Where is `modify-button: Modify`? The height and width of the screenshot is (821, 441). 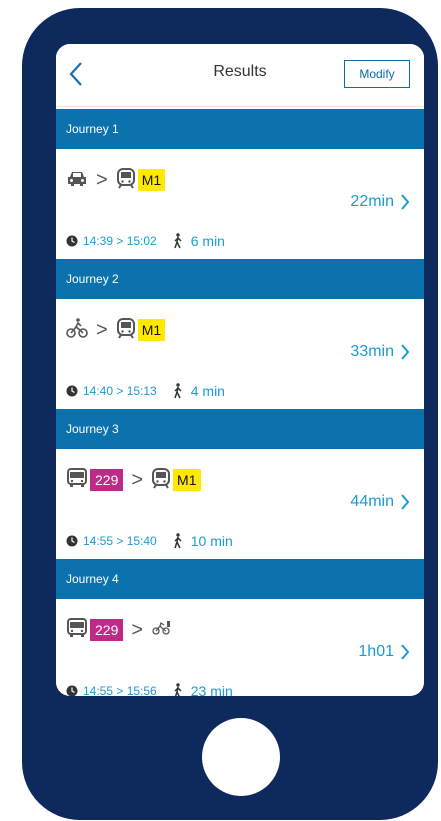
modify-button: Modify is located at coordinates (377, 74).